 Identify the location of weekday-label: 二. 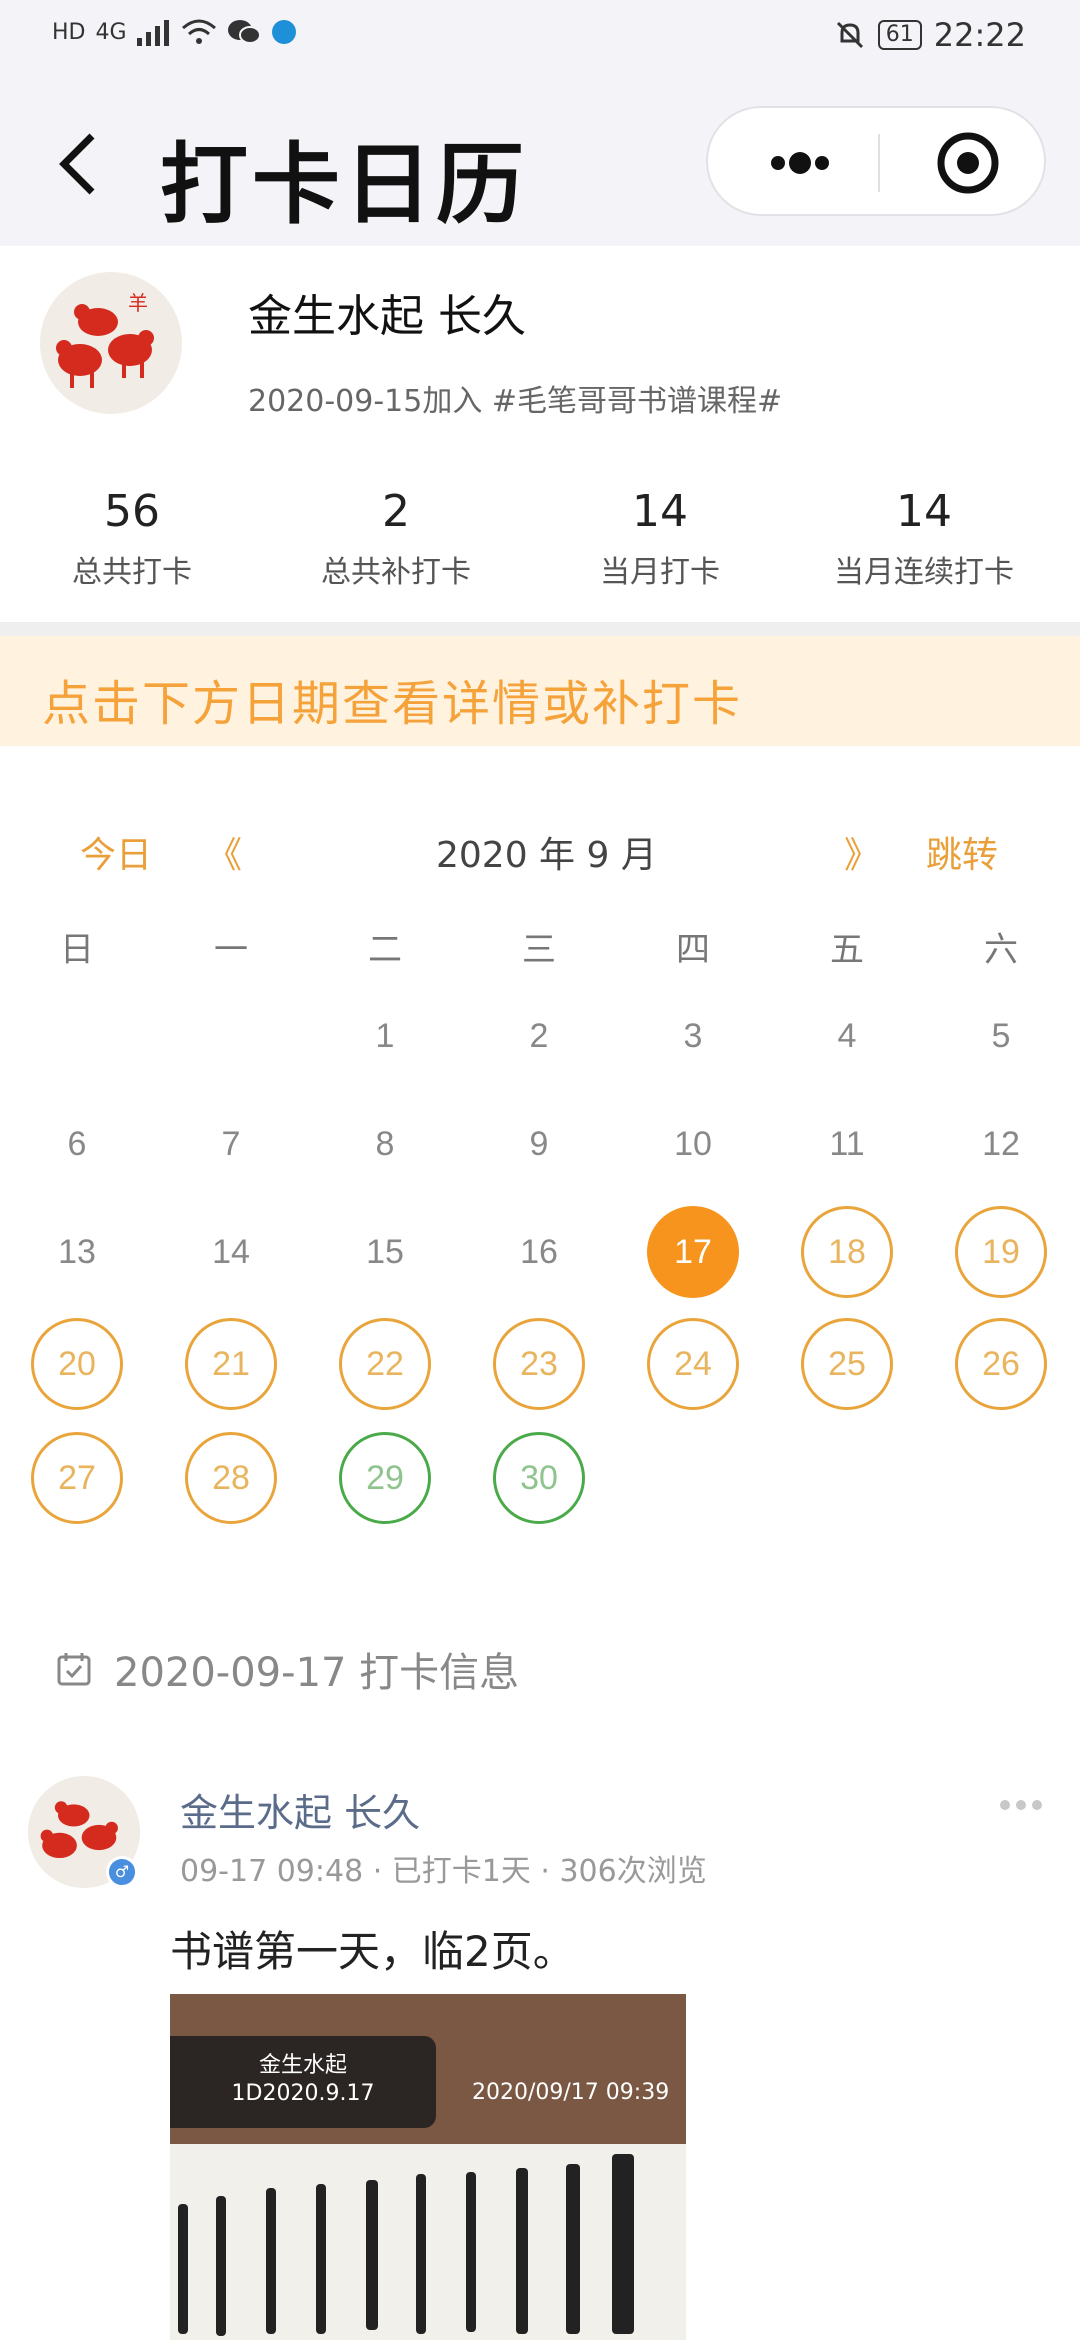
(385, 950).